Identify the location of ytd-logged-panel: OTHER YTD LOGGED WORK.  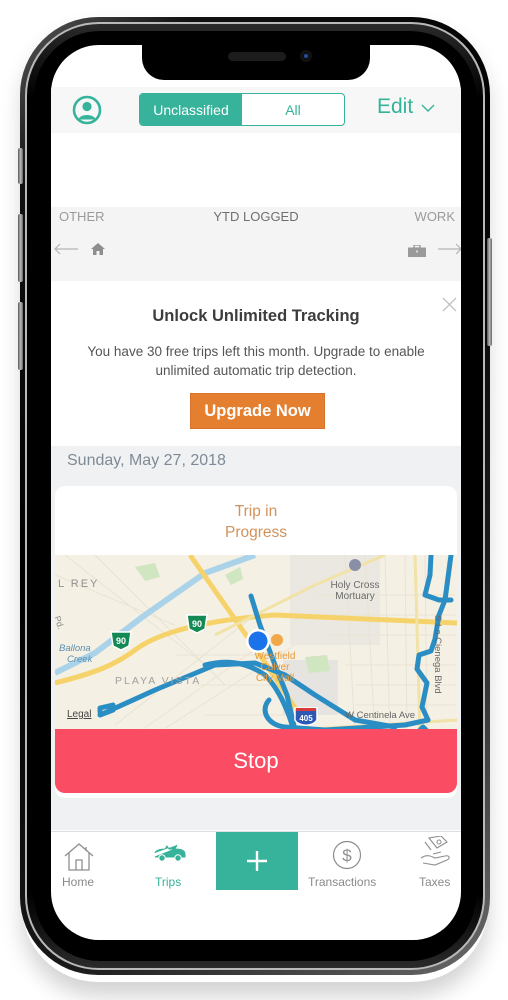
(256, 244).